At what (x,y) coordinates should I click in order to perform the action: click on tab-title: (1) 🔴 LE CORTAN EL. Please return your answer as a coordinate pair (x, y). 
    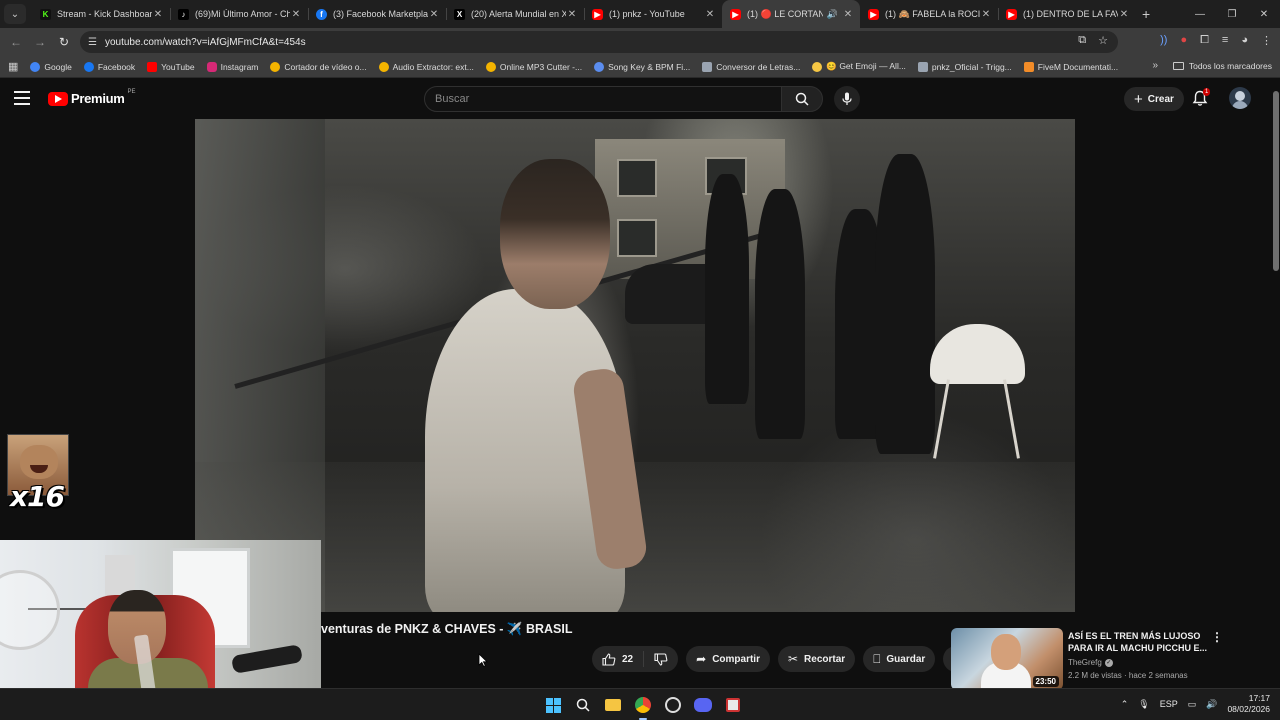
    Looking at the image, I should click on (785, 13).